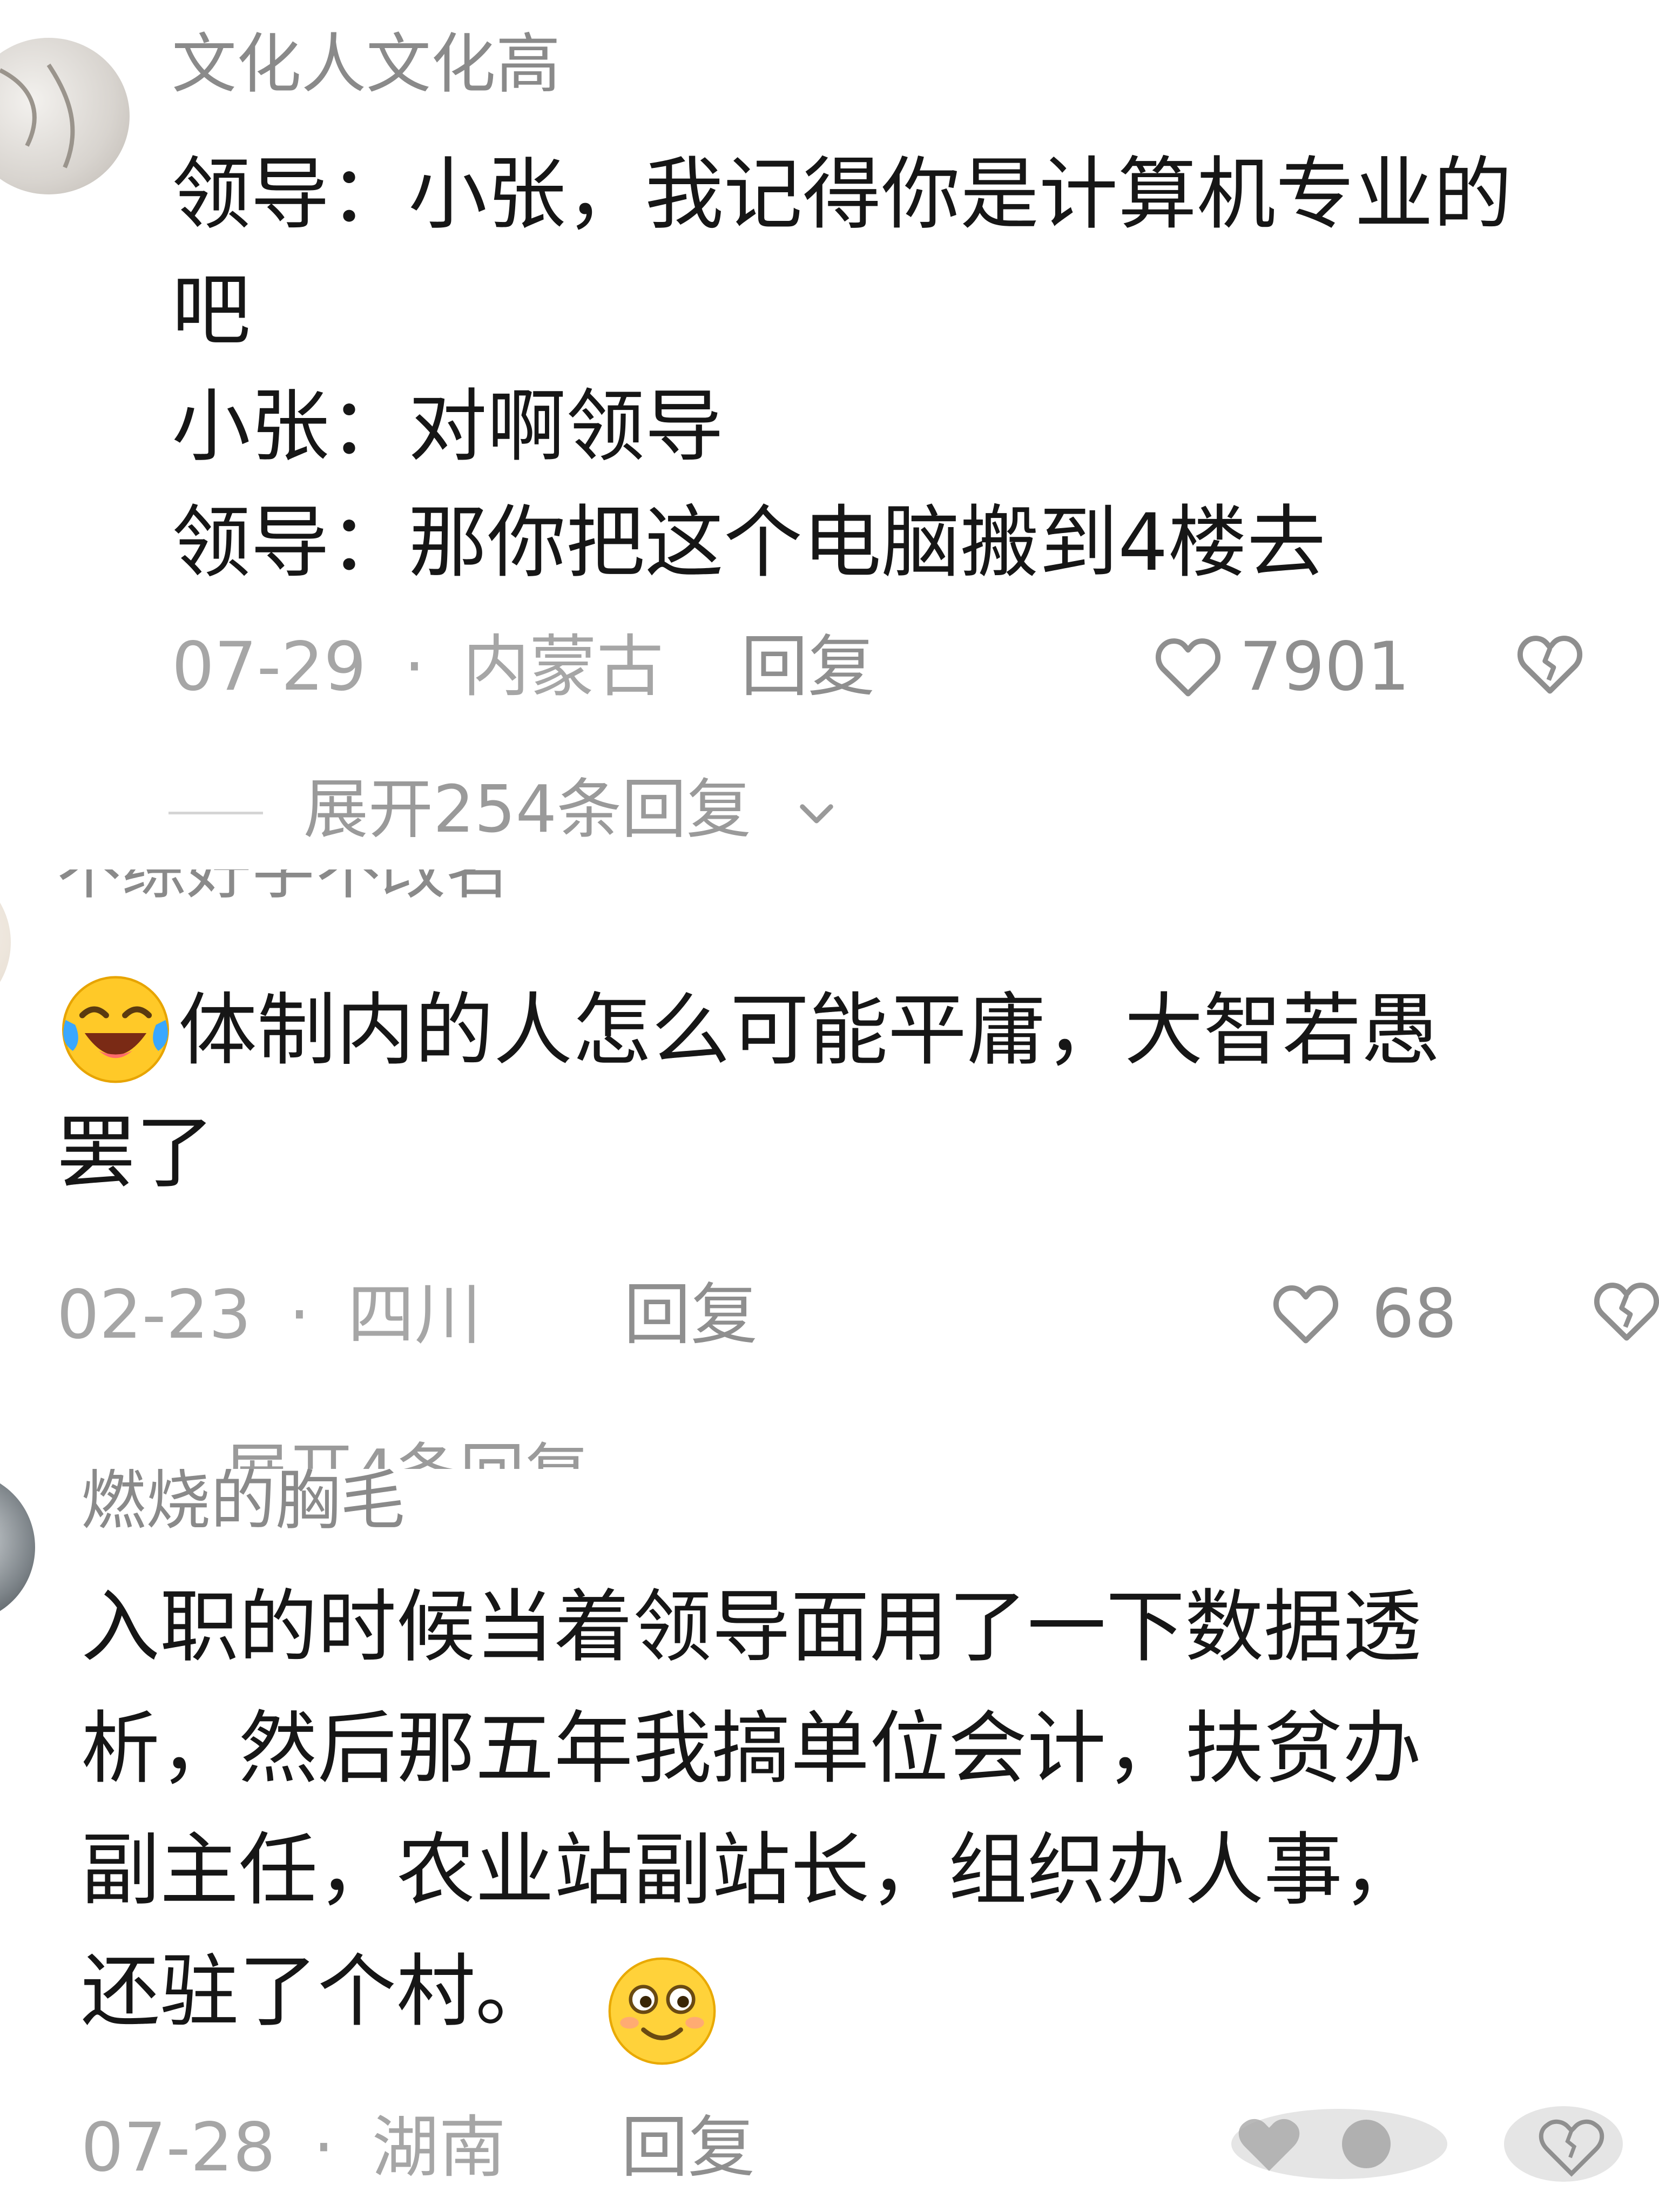 This screenshot has width=1659, height=2212. I want to click on expand-replies-button: 展开4条回复, so click(406, 1454).